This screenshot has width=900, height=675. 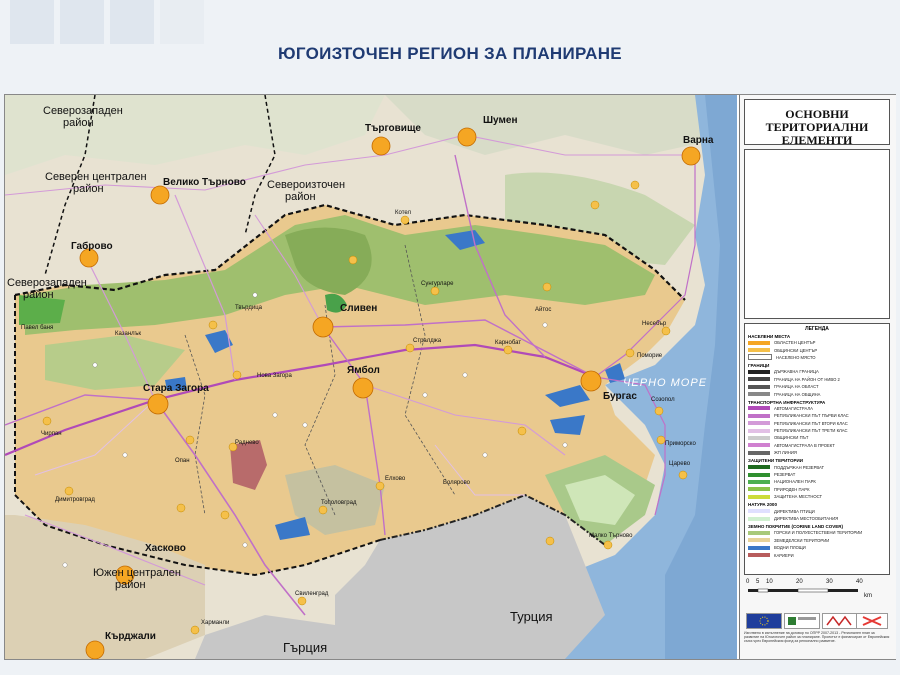 What do you see at coordinates (806, 518) in the screenshot?
I see `legend-item-label: ДИРЕКТИВА МЕСТООБИТАНИЯ` at bounding box center [806, 518].